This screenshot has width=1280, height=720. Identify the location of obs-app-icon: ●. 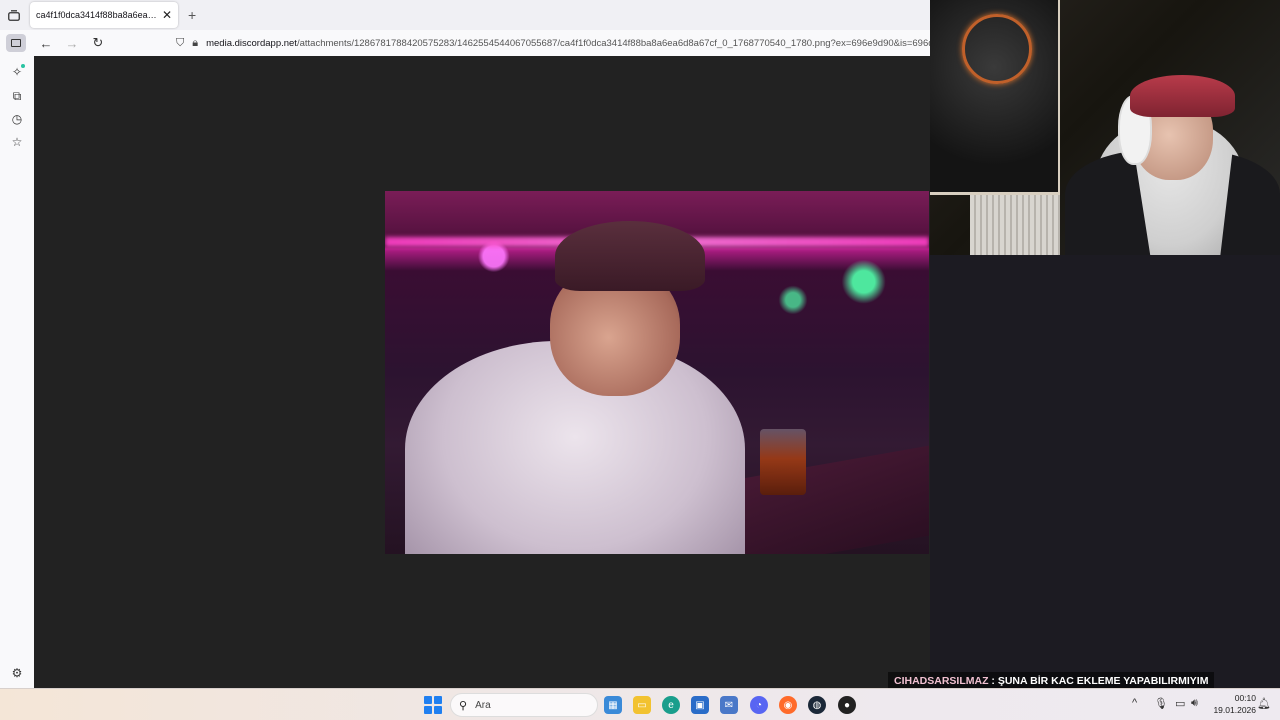
(847, 705).